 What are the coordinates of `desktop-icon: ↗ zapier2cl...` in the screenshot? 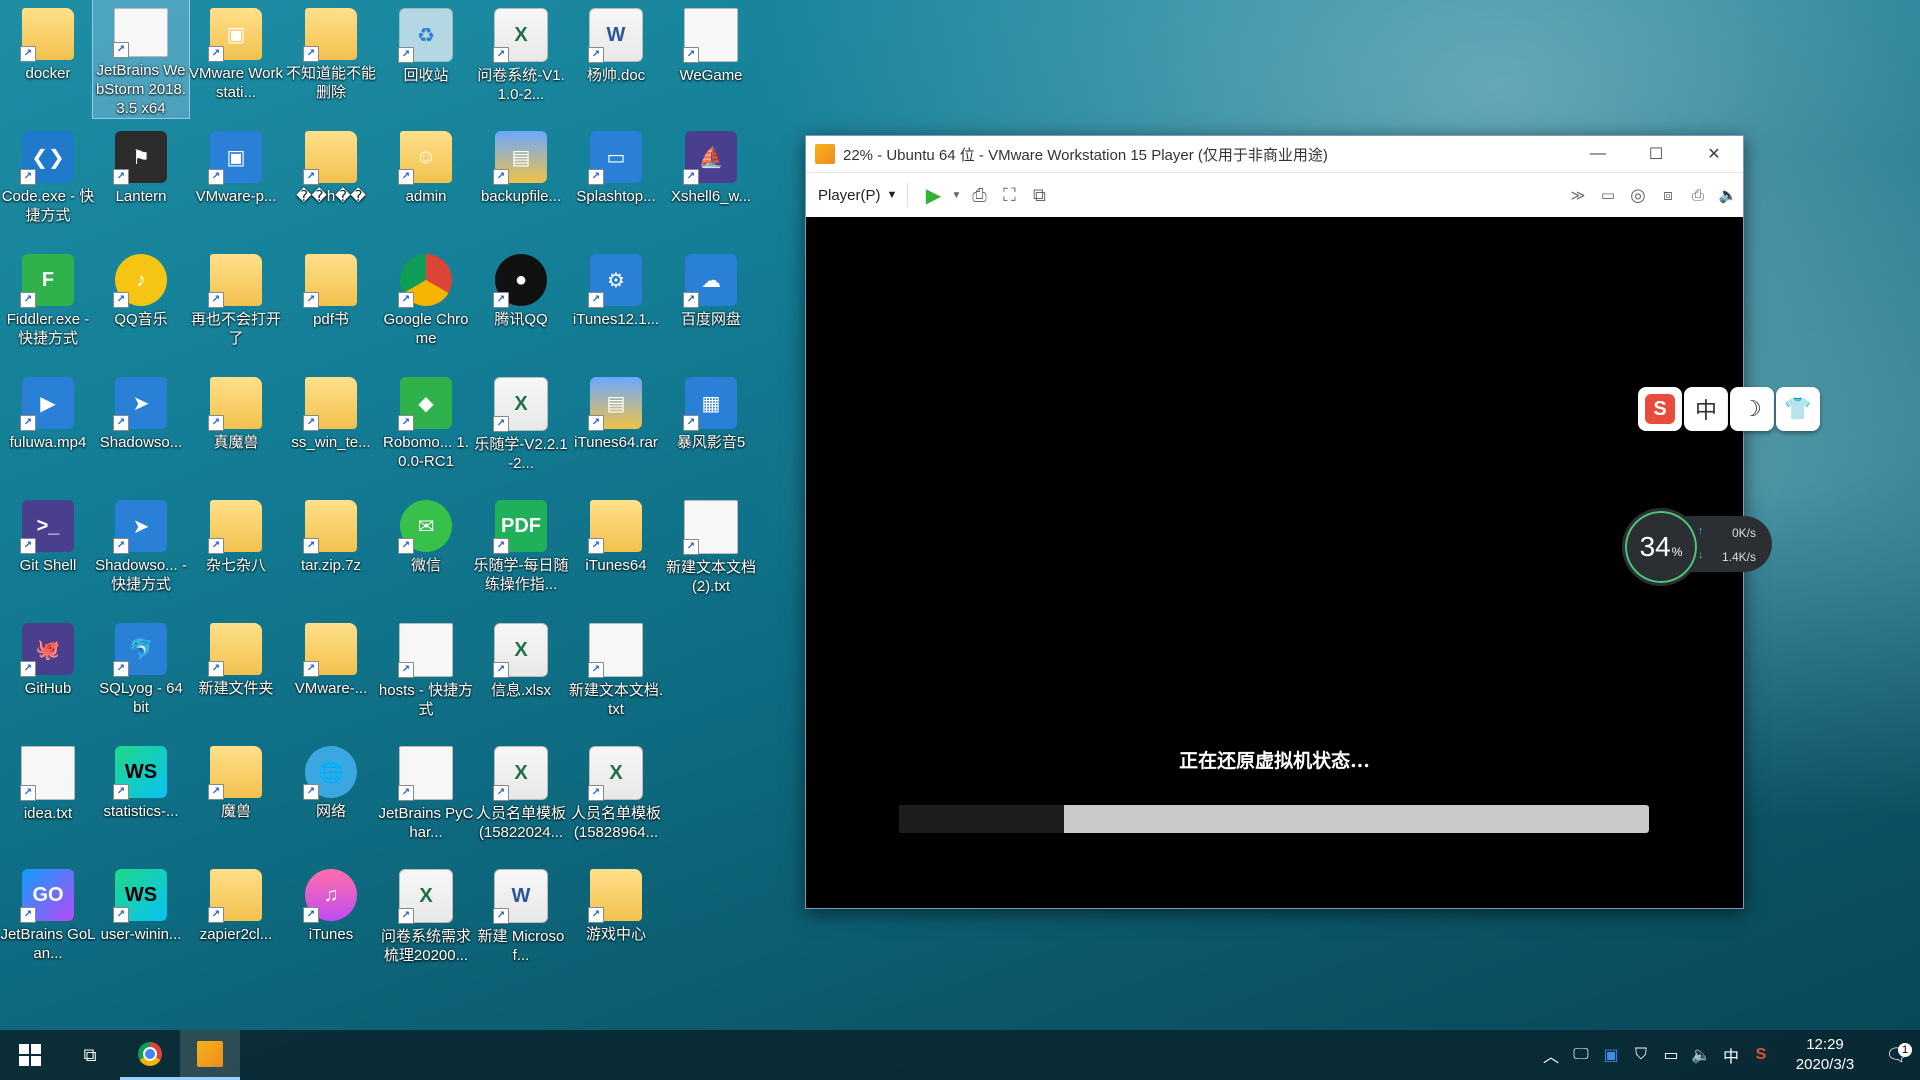 It's located at (236, 920).